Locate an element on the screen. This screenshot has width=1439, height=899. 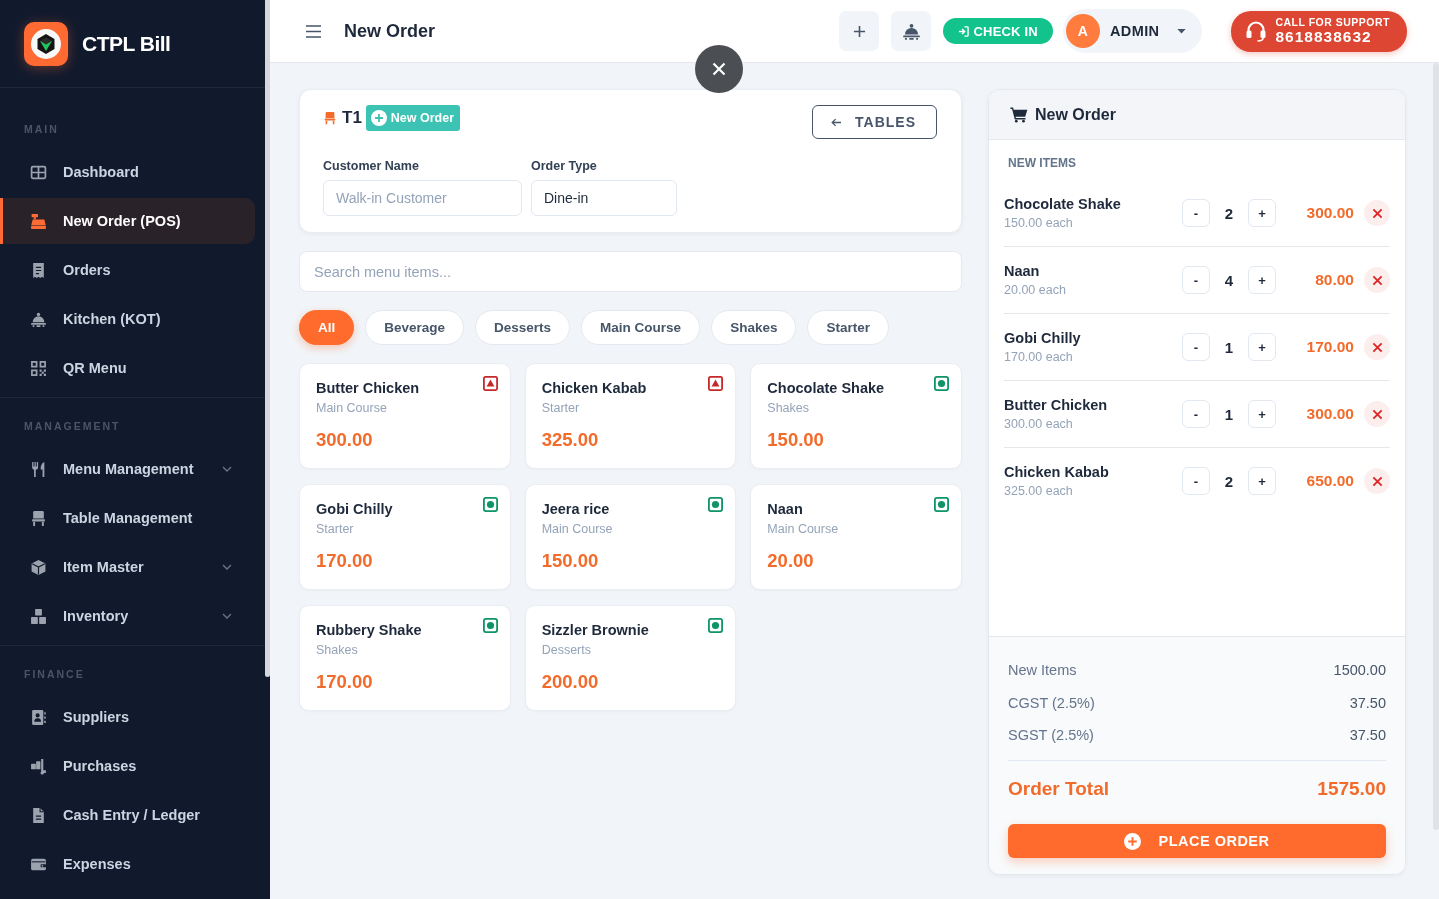
menu-item-card: Gobi Chilly Starter 170.00 is located at coordinates (405, 537).